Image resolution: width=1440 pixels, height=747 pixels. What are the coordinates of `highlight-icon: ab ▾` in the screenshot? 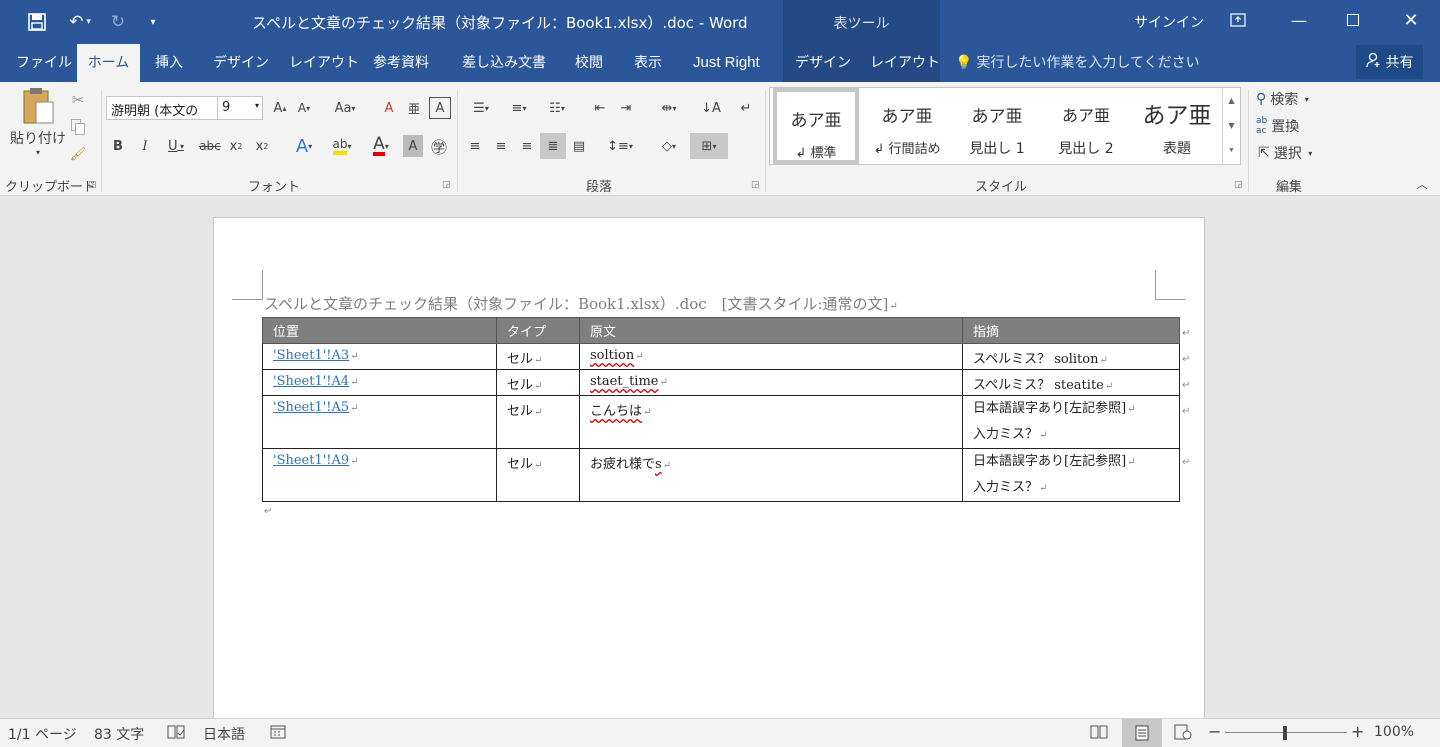 It's located at (342, 146).